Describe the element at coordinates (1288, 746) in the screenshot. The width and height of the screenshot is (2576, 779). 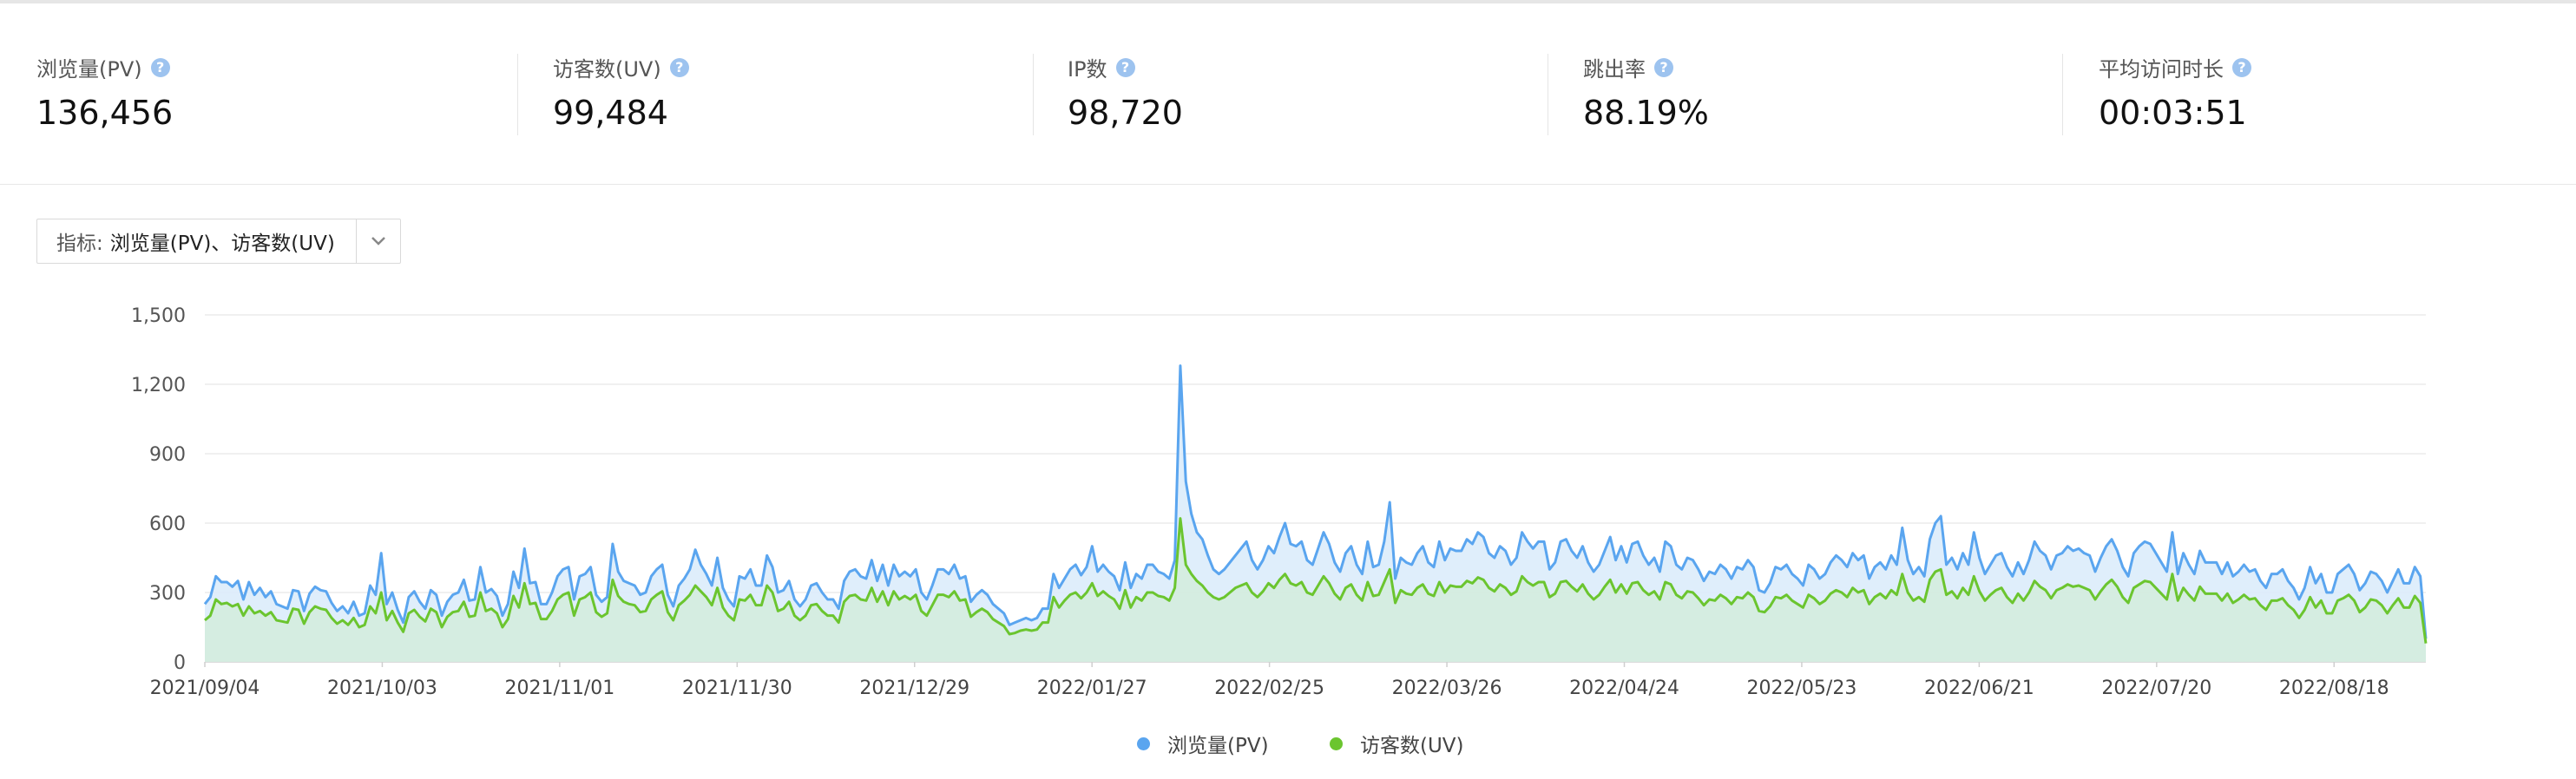
I see `chart-legend: 浏览量(PV) 访客数(UV)` at that location.